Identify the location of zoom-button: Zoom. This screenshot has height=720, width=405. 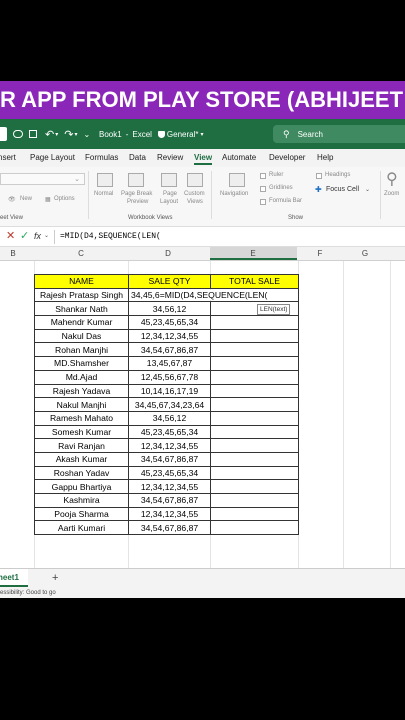
(391, 194).